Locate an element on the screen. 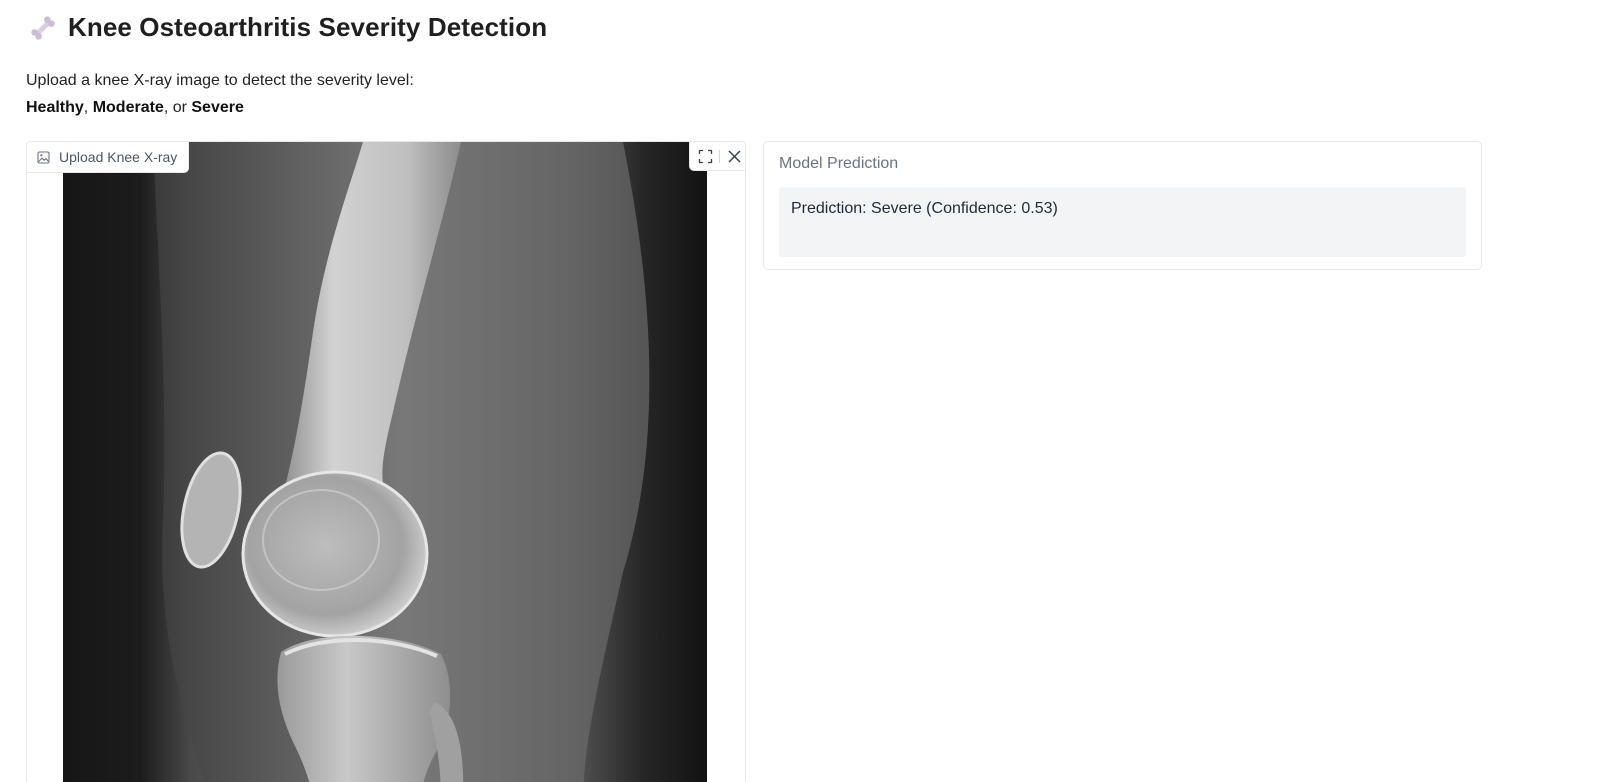 The width and height of the screenshot is (1600, 782). option-severe: Severe is located at coordinates (217, 107).